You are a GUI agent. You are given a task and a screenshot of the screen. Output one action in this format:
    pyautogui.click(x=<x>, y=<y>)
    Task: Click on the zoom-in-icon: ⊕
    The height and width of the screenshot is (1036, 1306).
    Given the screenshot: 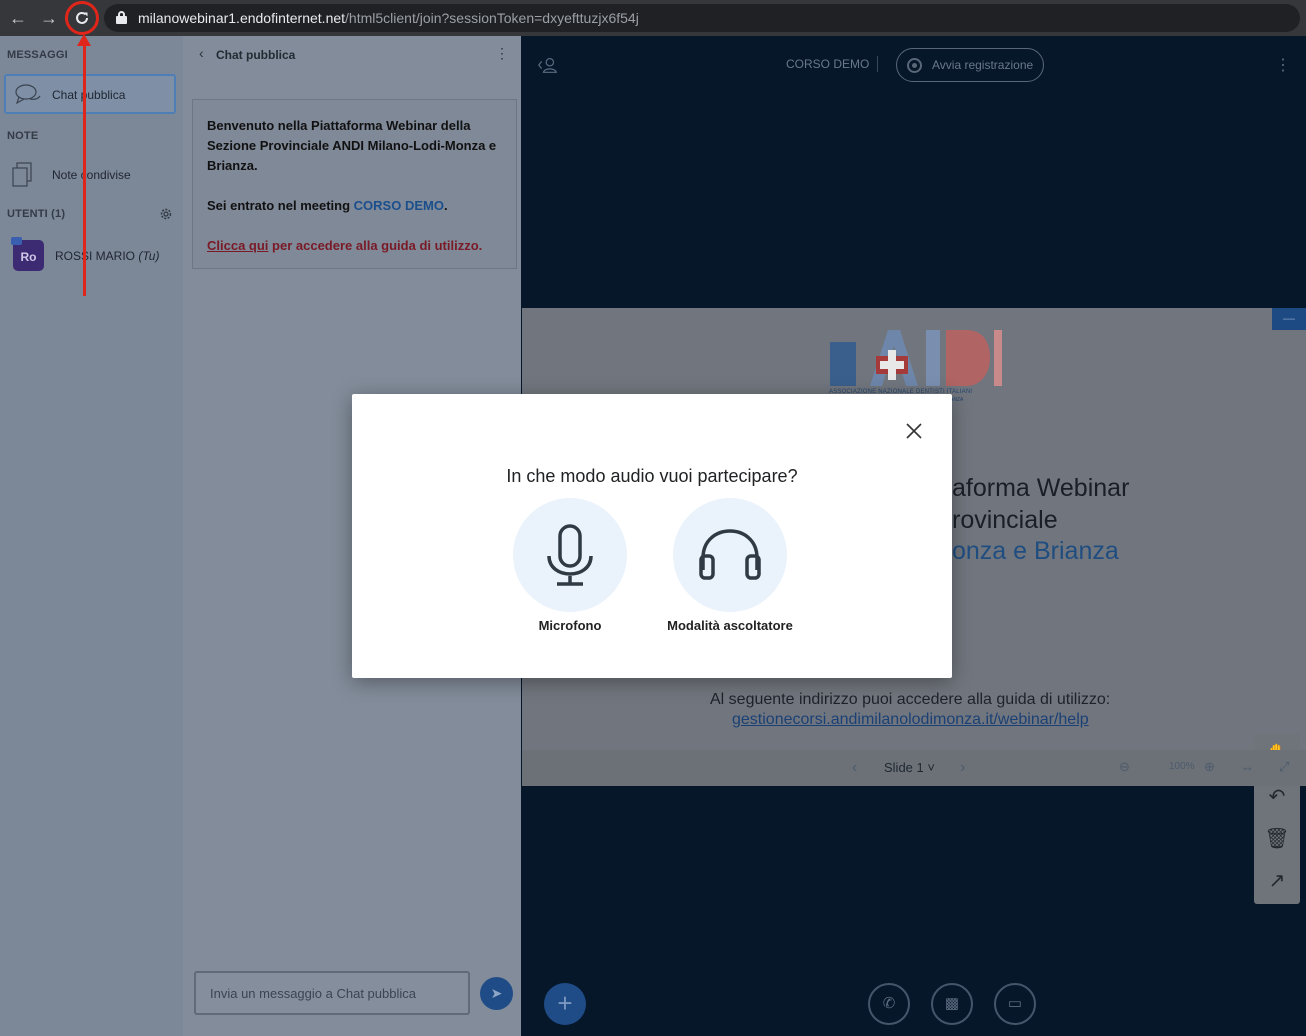 What is the action you would take?
    pyautogui.click(x=1209, y=767)
    